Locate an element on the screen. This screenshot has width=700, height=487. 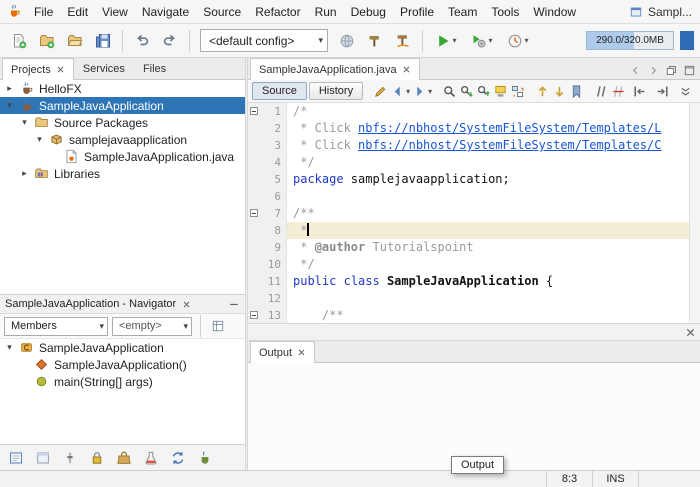
new-file-icon is located at coordinates (19, 41).